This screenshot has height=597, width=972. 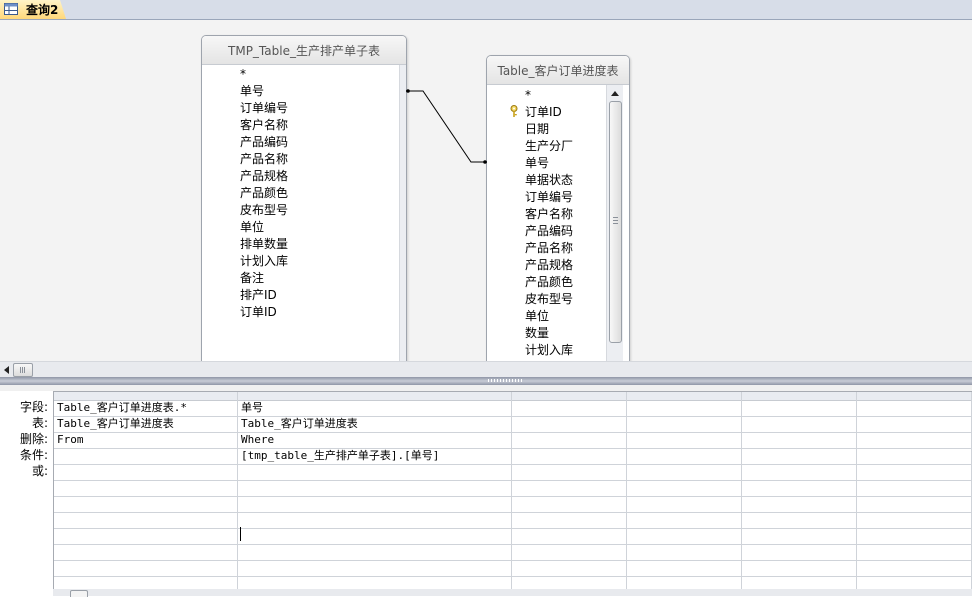 What do you see at coordinates (39, 471) in the screenshot?
I see `row-label-or: 或:` at bounding box center [39, 471].